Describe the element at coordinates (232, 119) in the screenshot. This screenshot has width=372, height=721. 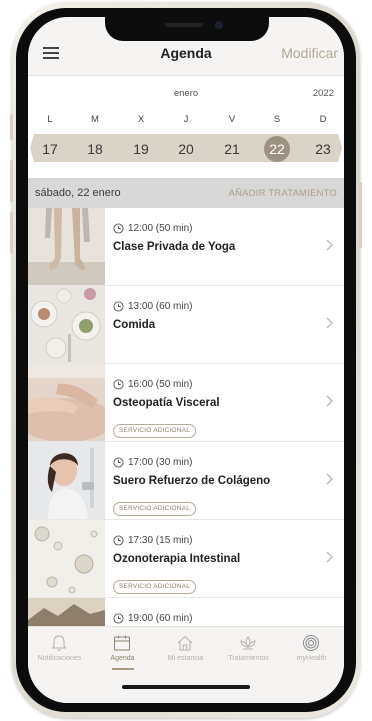
I see `weekday-label: V` at that location.